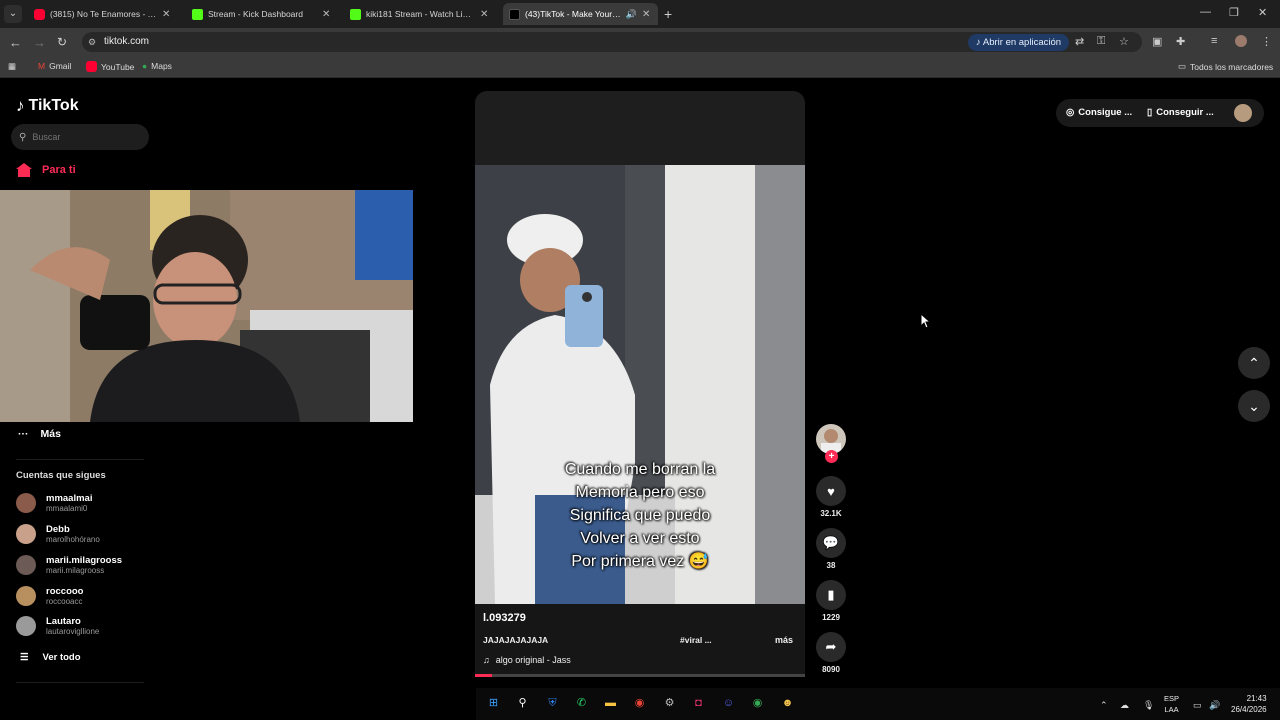 The height and width of the screenshot is (720, 1280). What do you see at coordinates (831, 565) in the screenshot?
I see `comment-count: 38` at bounding box center [831, 565].